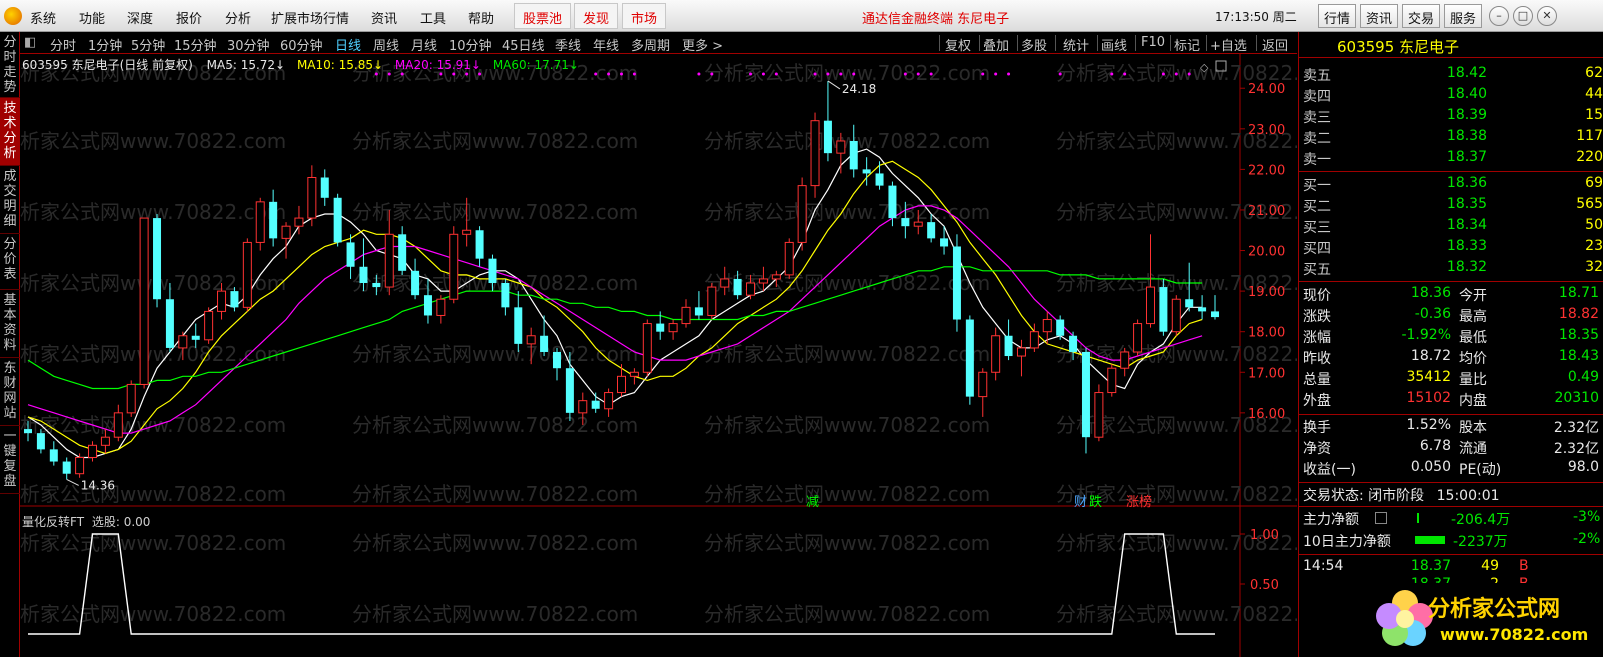 Image resolution: width=1603 pixels, height=657 pixels. What do you see at coordinates (543, 16) in the screenshot?
I see `stock-pool-button: 股票池` at bounding box center [543, 16].